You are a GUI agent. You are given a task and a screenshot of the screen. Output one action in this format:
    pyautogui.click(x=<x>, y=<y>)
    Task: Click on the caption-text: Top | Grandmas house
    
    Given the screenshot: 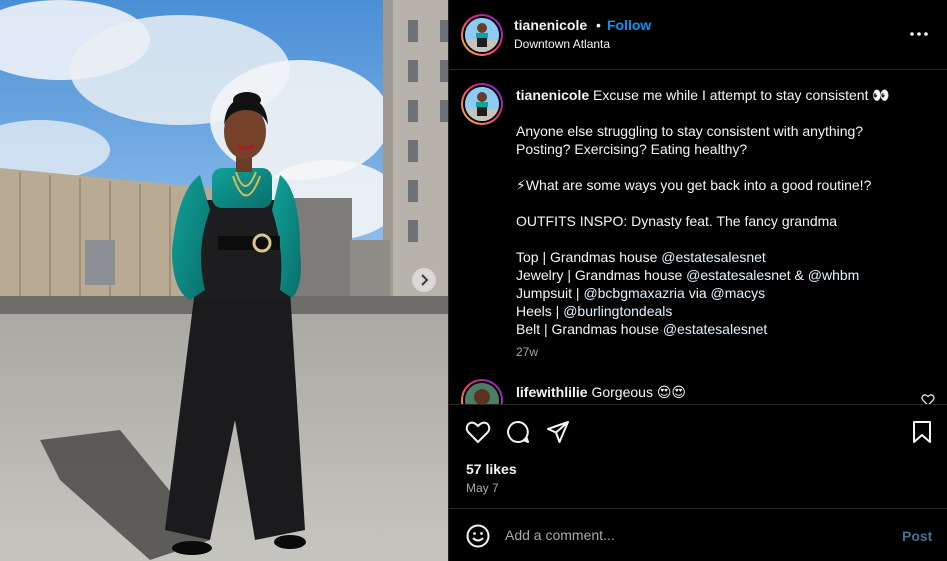 What is the action you would take?
    pyautogui.click(x=589, y=257)
    